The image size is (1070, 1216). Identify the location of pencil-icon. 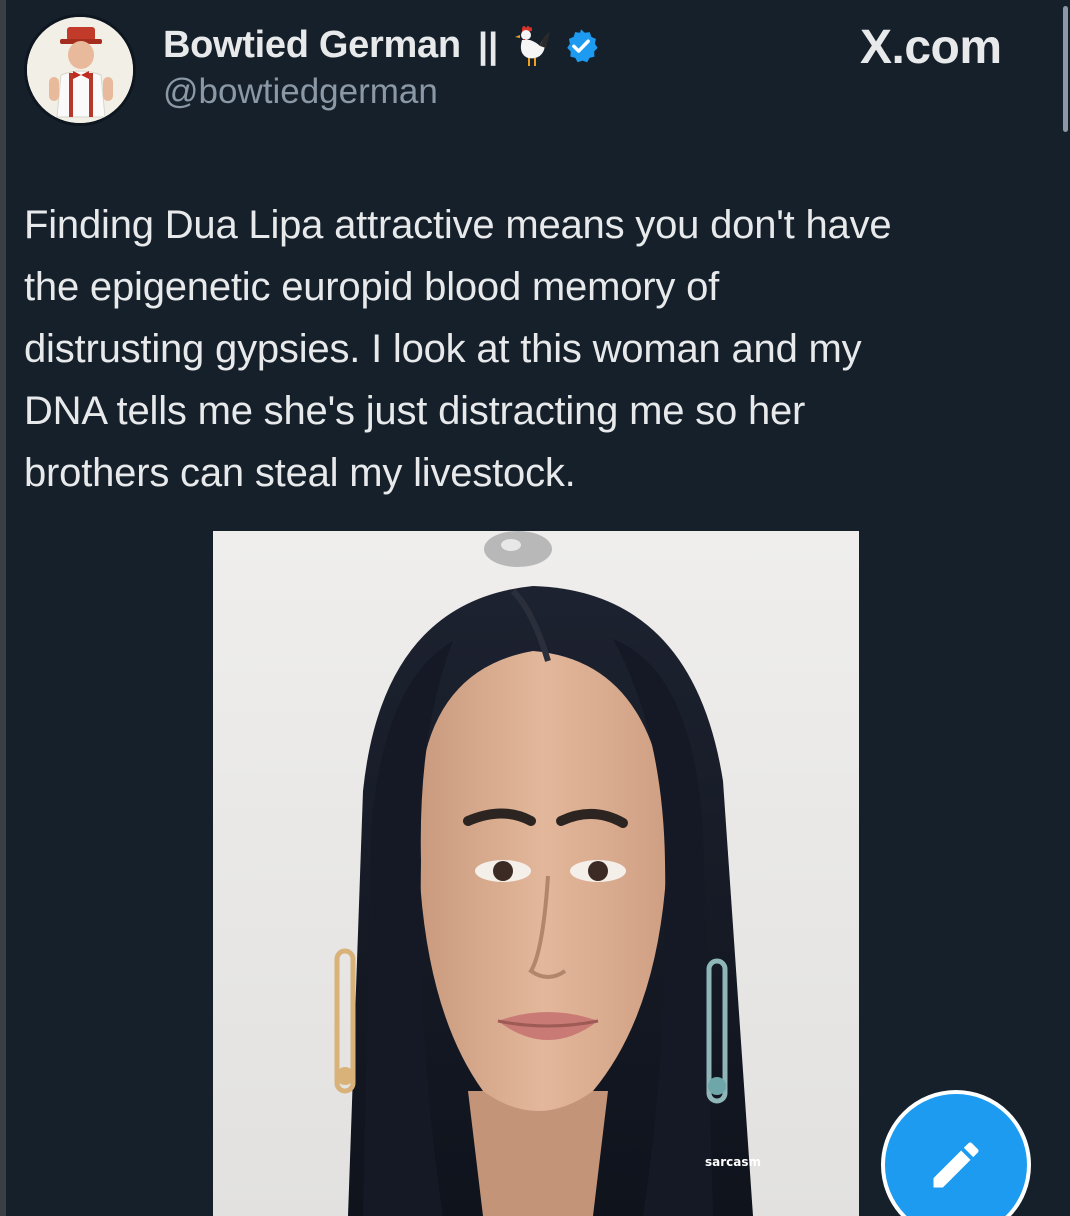
(956, 1165).